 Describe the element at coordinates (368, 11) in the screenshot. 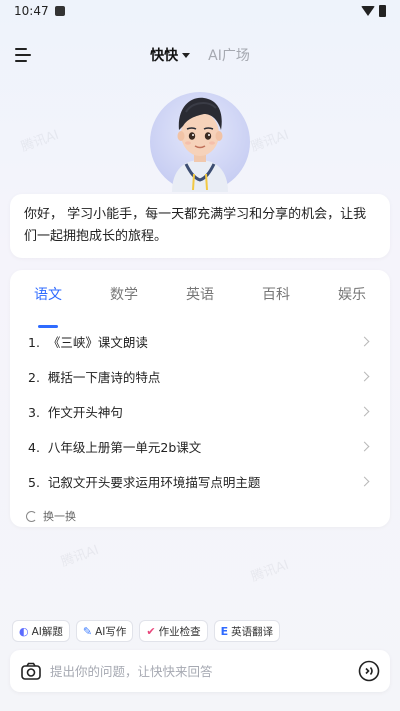

I see `wifi-icon` at that location.